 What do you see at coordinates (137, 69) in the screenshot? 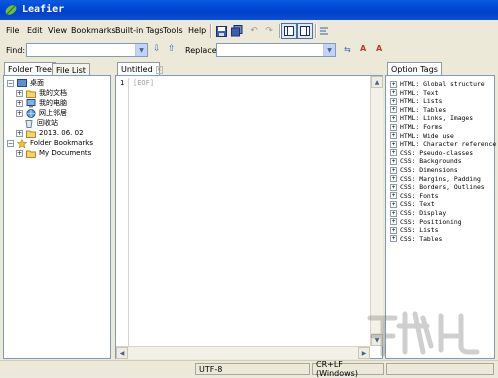
I see `document-tab-title: Untitled` at bounding box center [137, 69].